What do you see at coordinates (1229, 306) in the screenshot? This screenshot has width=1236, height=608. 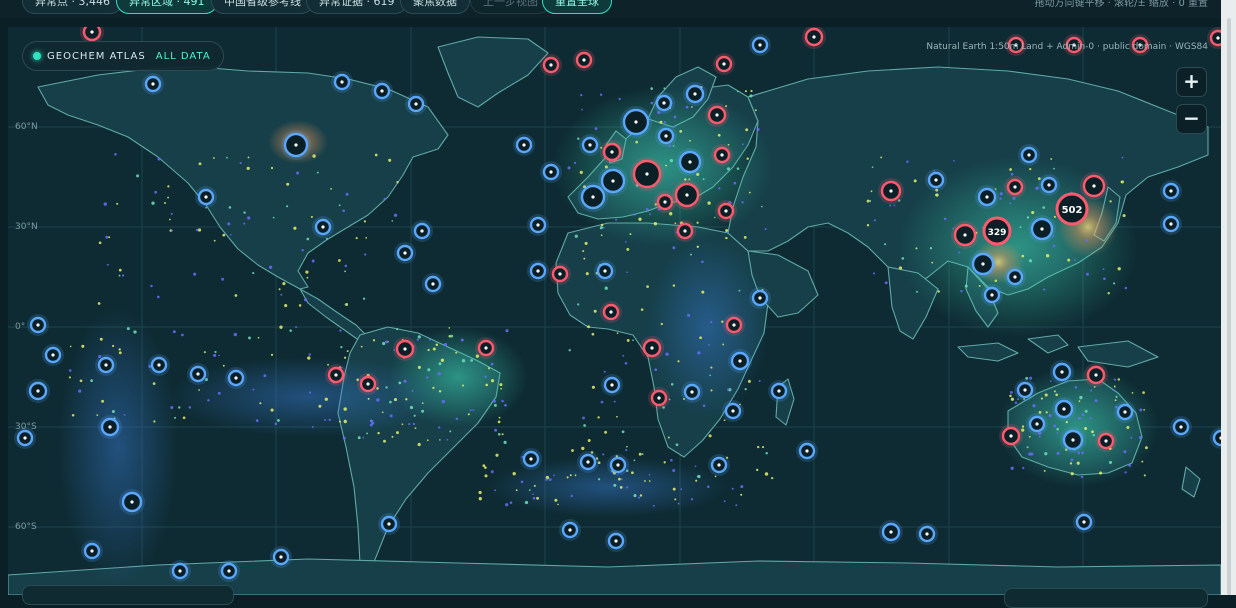 I see `scrollbar-thumb` at bounding box center [1229, 306].